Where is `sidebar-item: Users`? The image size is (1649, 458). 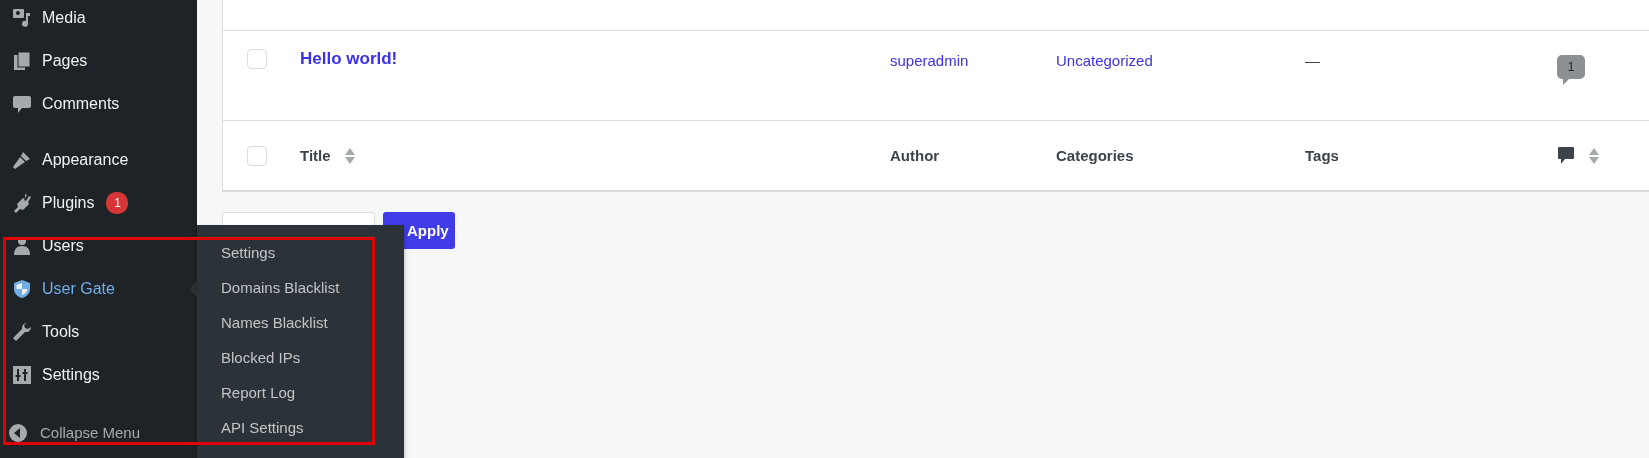 sidebar-item: Users is located at coordinates (98, 245).